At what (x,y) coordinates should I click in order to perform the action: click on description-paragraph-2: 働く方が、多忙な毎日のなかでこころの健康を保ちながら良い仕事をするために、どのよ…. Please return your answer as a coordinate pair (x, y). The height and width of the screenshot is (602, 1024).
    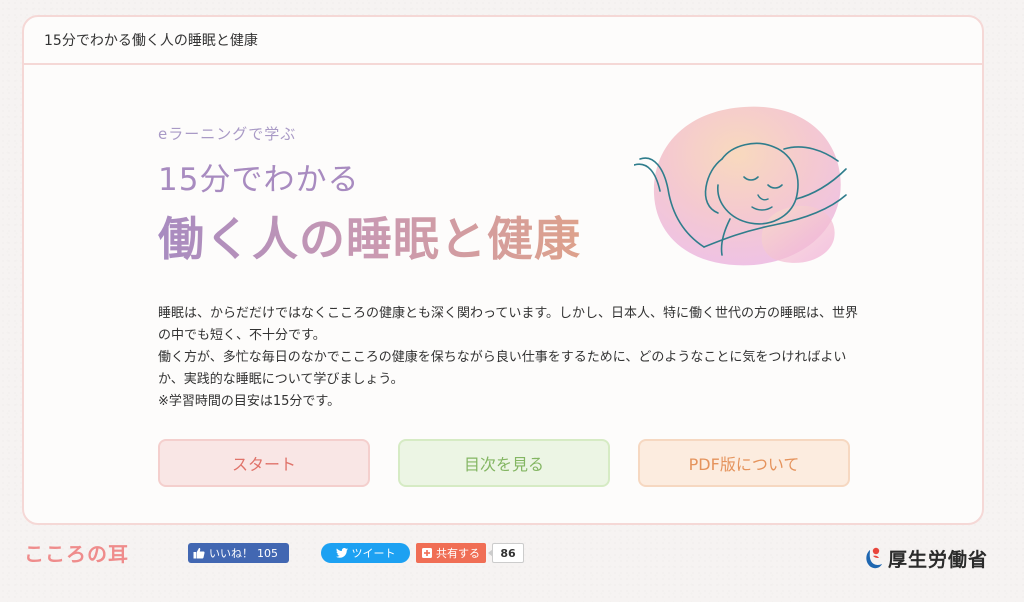
    Looking at the image, I should click on (502, 368).